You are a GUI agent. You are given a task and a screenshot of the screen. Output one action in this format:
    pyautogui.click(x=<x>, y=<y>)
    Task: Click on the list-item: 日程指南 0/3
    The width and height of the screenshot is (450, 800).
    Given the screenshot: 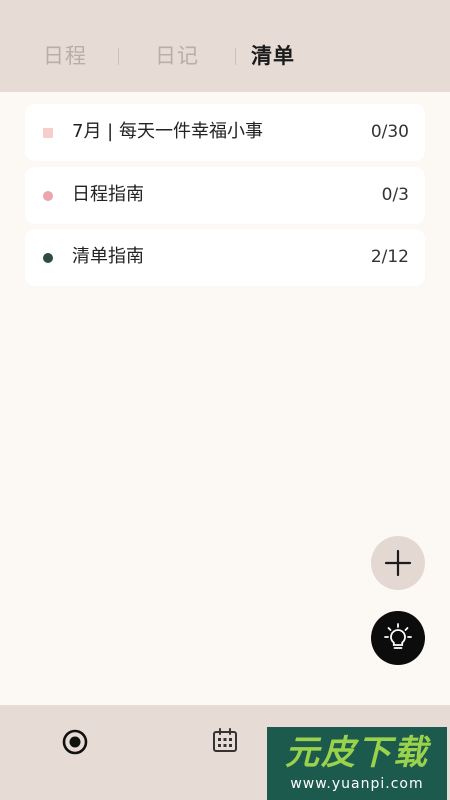 What is the action you would take?
    pyautogui.click(x=225, y=195)
    